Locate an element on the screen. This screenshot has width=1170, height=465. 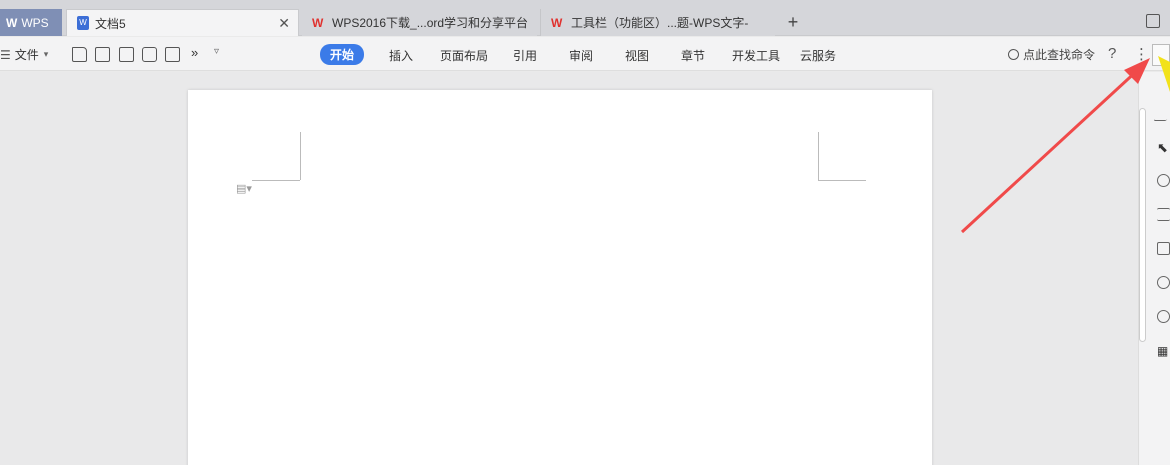
shape-icon is located at coordinates (1163, 180).